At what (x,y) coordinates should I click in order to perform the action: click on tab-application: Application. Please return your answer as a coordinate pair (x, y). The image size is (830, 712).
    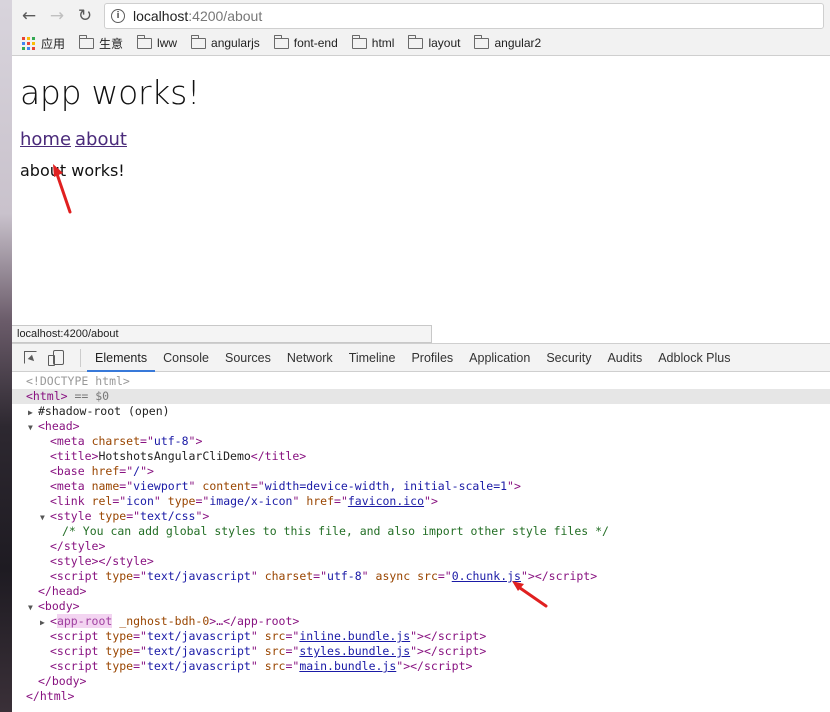
    Looking at the image, I should click on (499, 358).